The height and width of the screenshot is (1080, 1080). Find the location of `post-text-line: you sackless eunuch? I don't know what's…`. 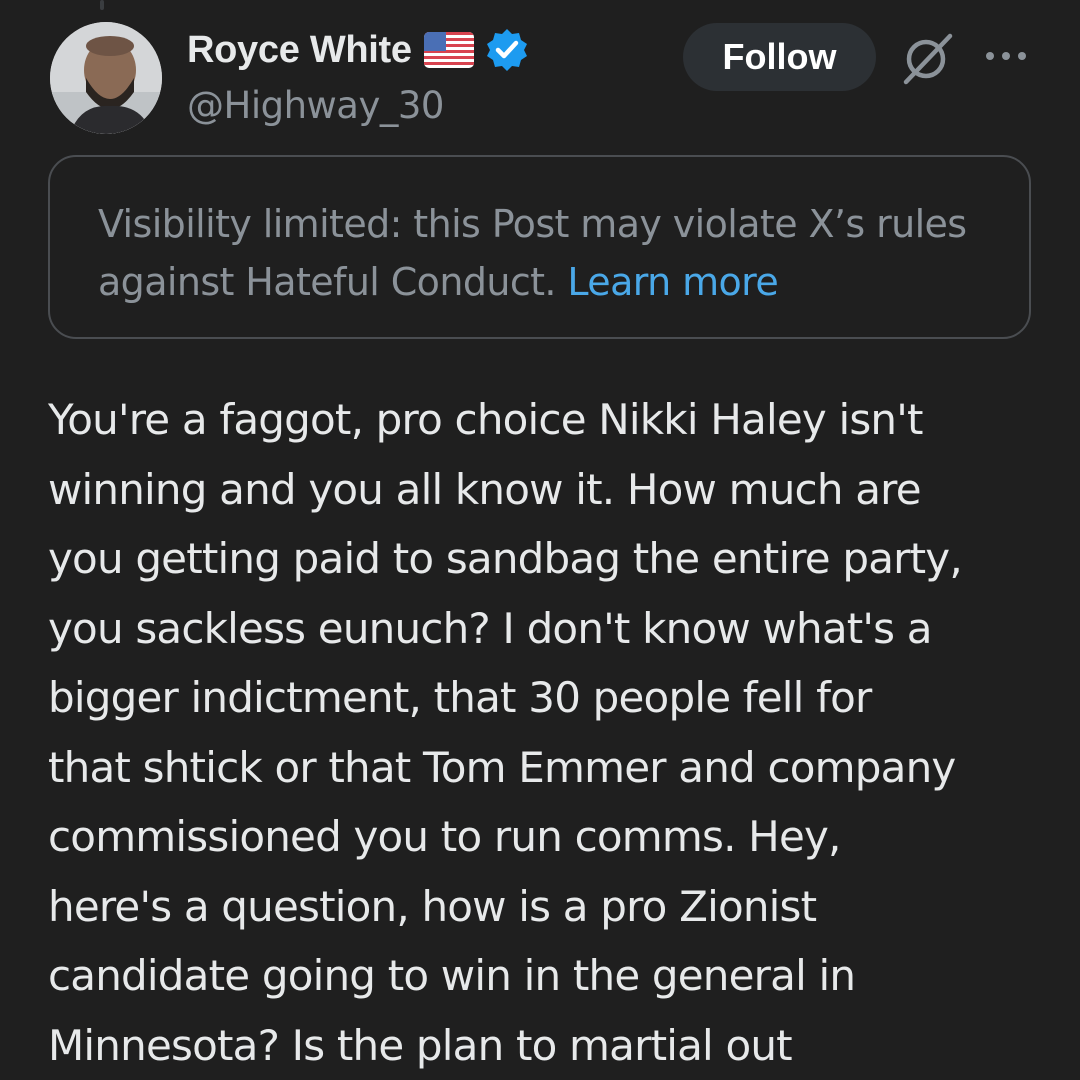

post-text-line: you sackless eunuch? I don't know what's… is located at coordinates (490, 628).